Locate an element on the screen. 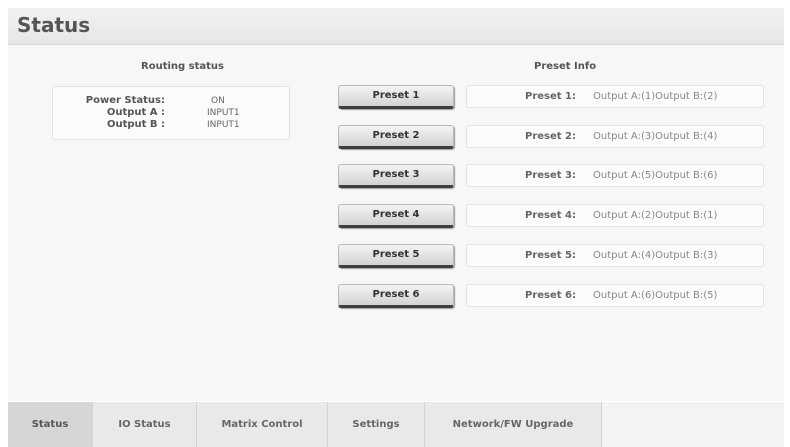 This screenshot has height=447, width=790. preset-6-button: Preset 6 is located at coordinates (396, 296).